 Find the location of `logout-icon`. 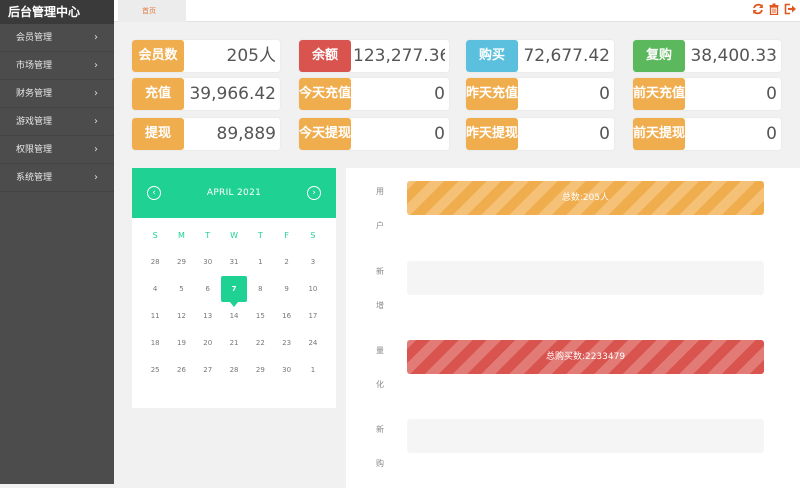

logout-icon is located at coordinates (790, 9).